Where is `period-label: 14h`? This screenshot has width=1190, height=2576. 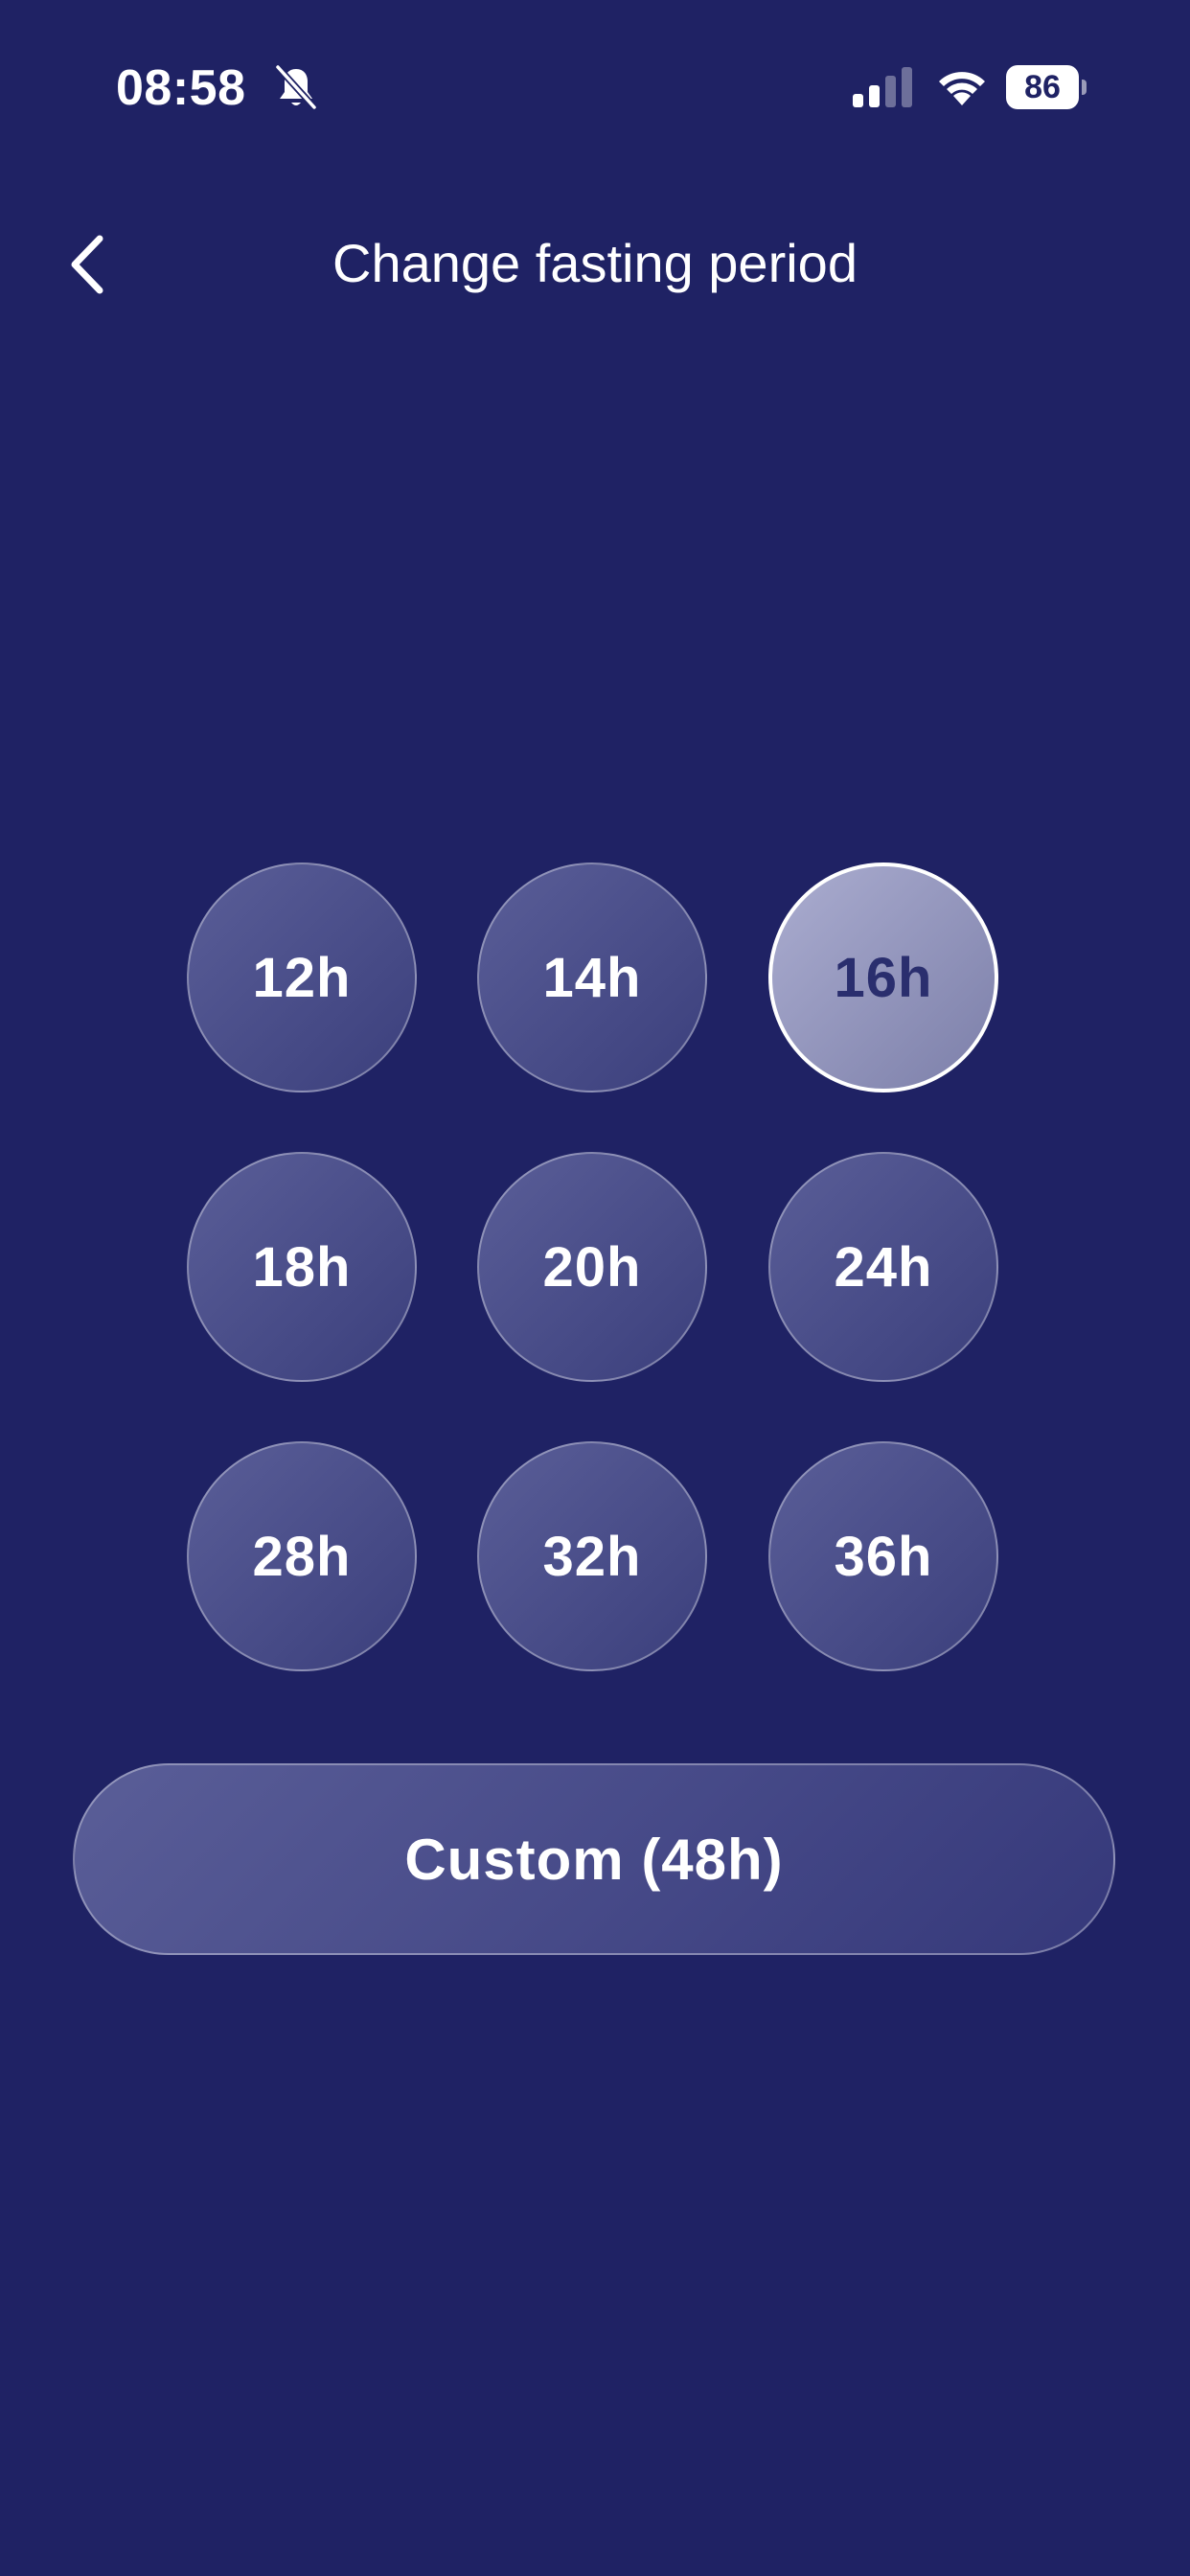
period-label: 14h is located at coordinates (592, 977).